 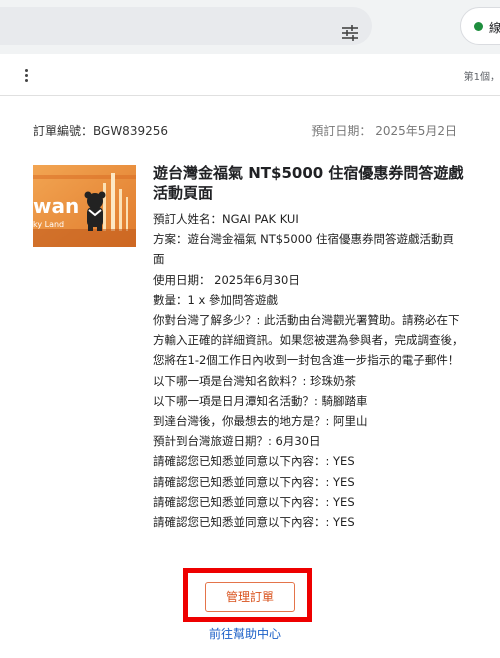 What do you see at coordinates (226, 279) in the screenshot?
I see `detail-line: 使用日期： 2025年6月30日` at bounding box center [226, 279].